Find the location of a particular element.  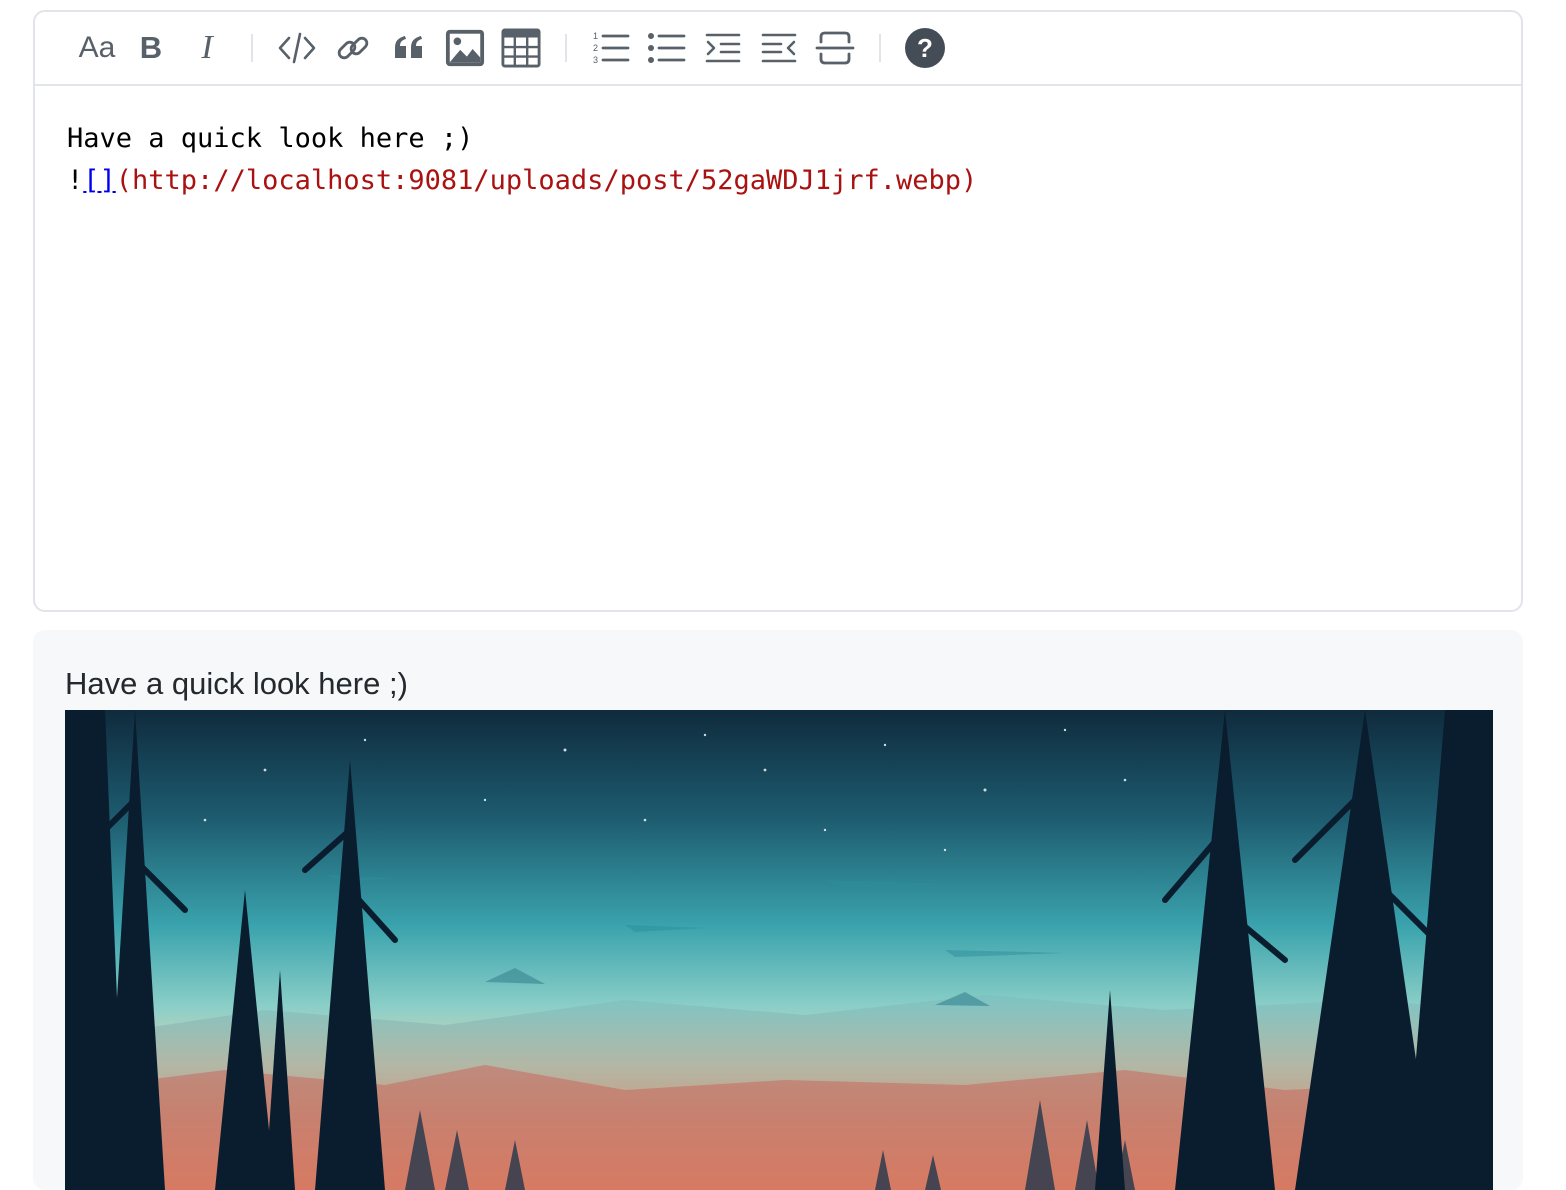

ordered-list-icon: 1 2 3 is located at coordinates (611, 48).